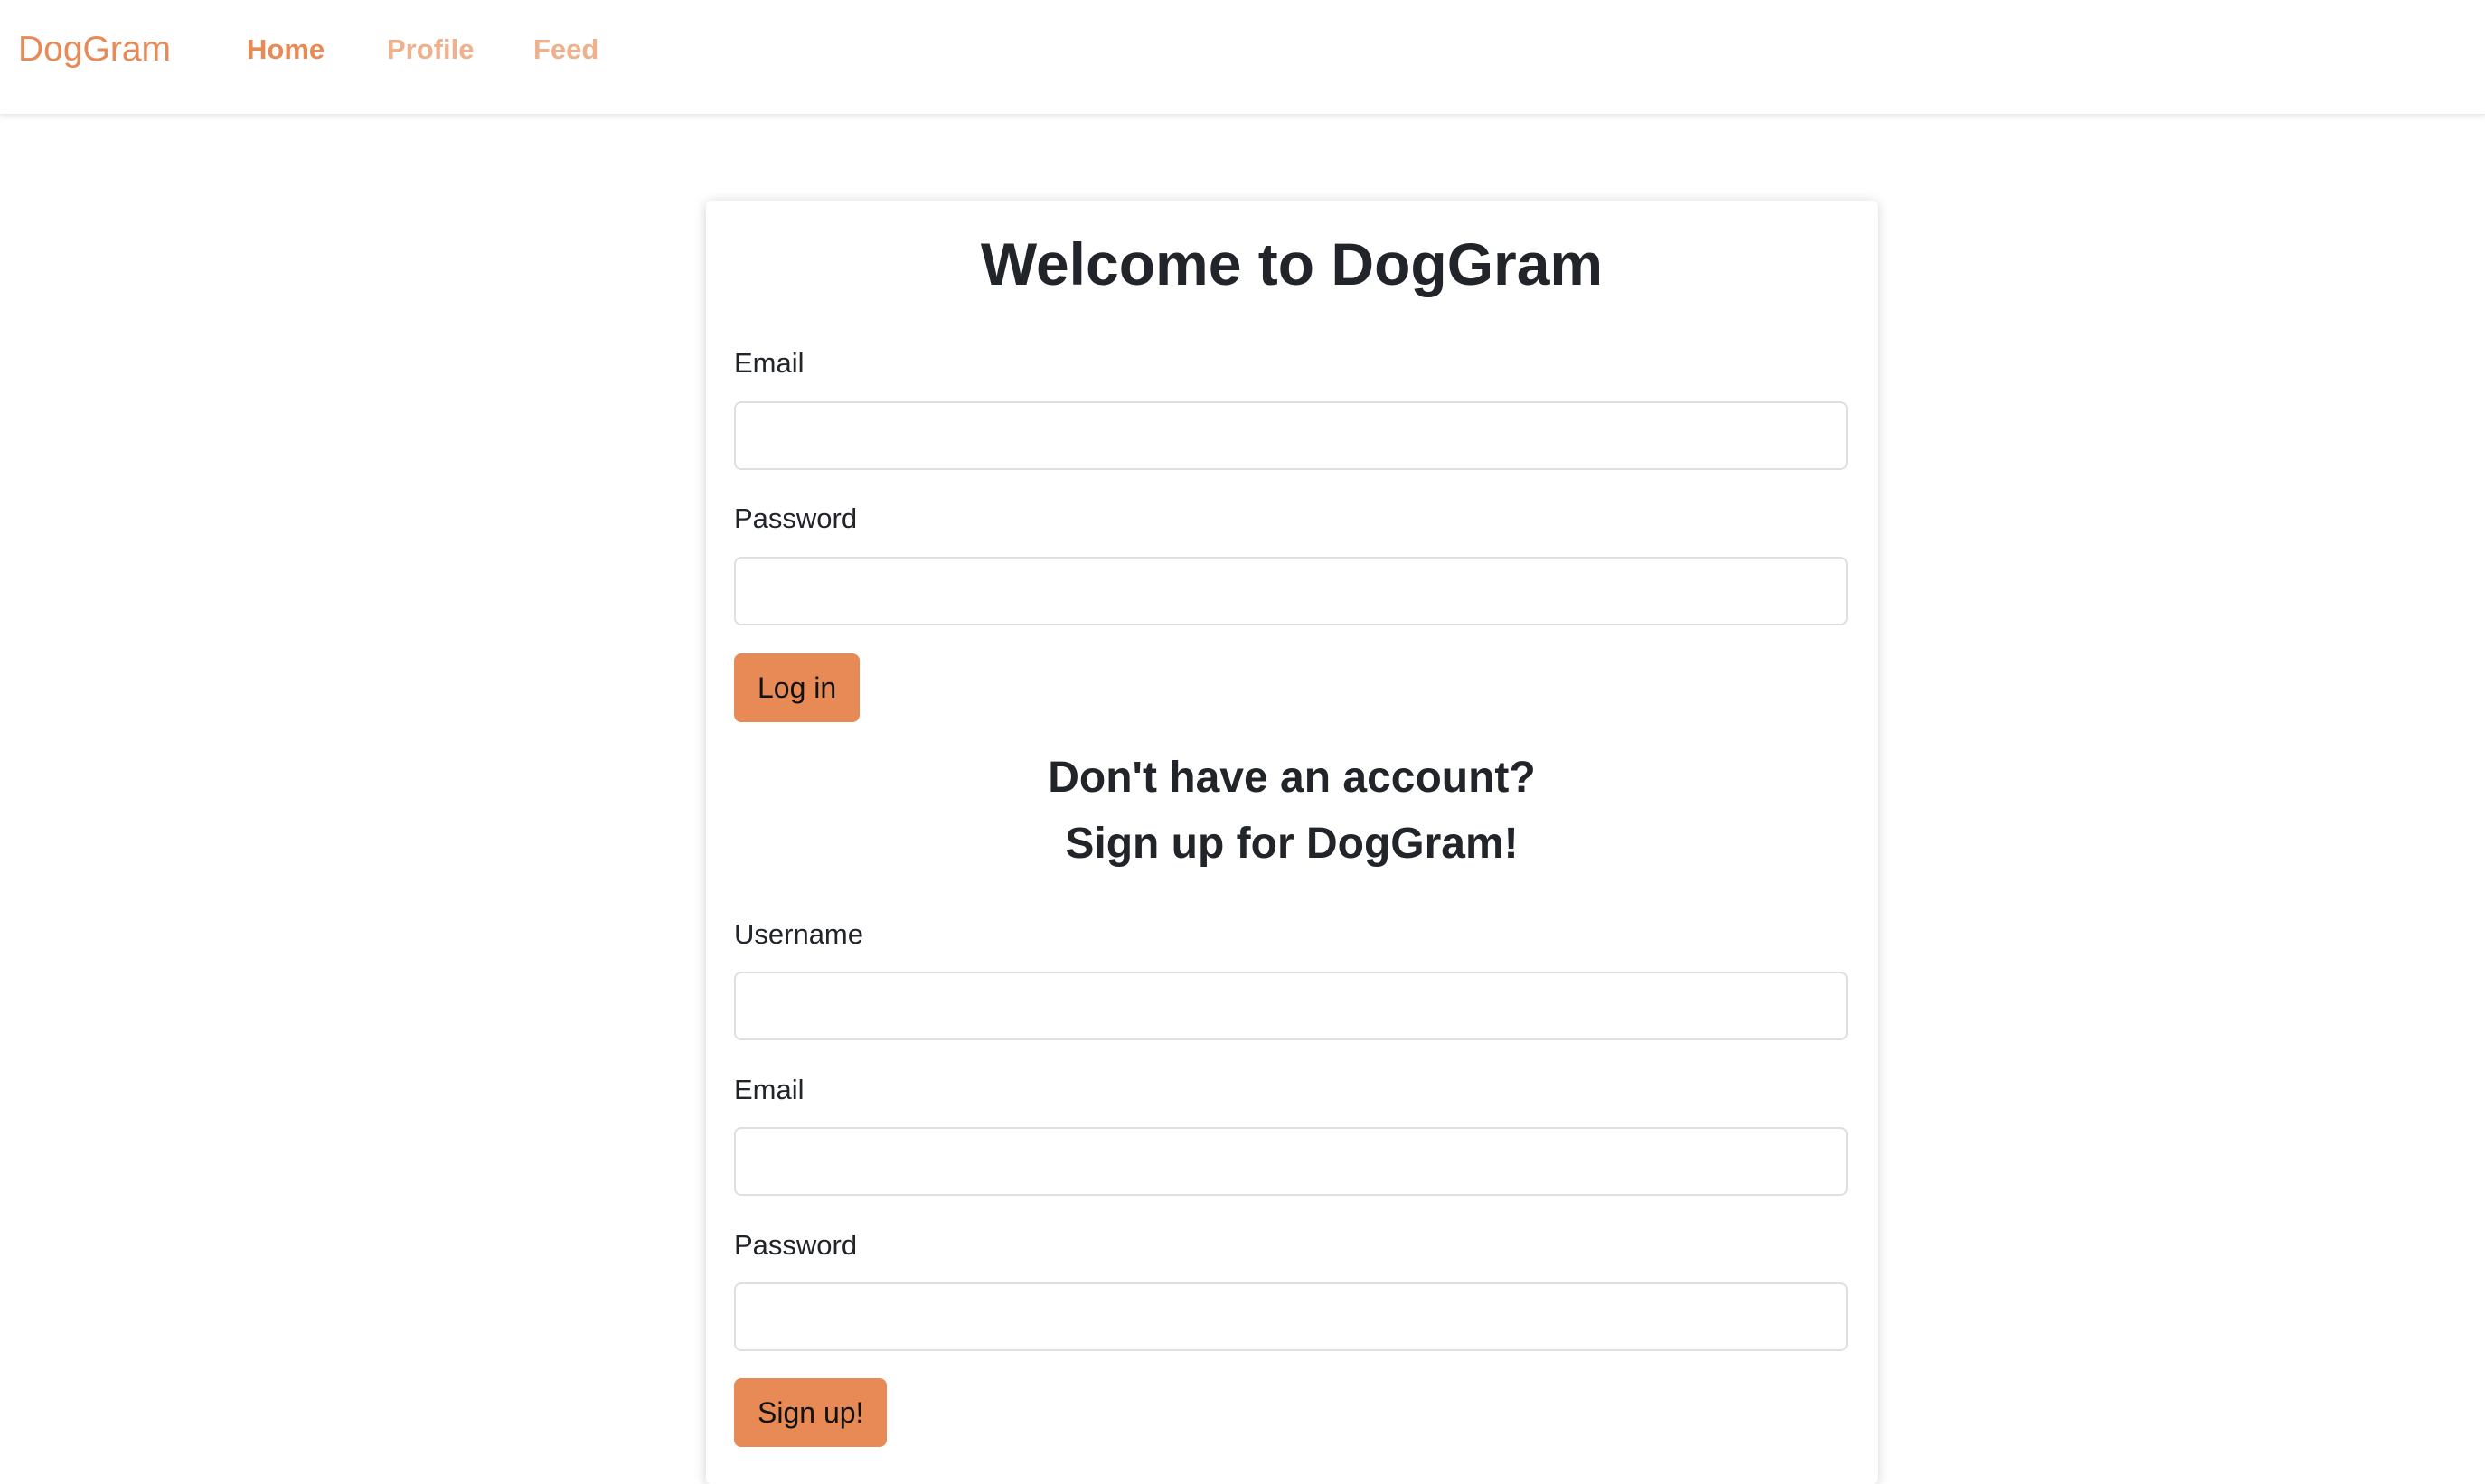 This screenshot has width=2485, height=1484. Describe the element at coordinates (769, 1089) in the screenshot. I see `signup-email-label: Email` at that location.